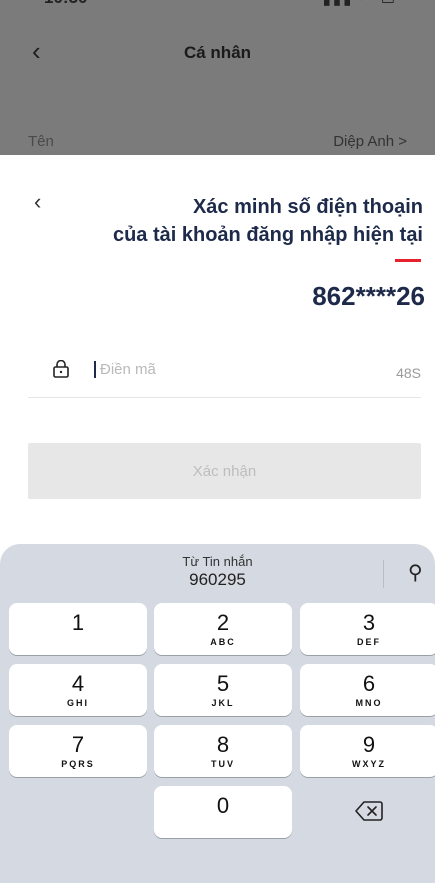  I want to click on key-icon: ⚲, so click(415, 572).